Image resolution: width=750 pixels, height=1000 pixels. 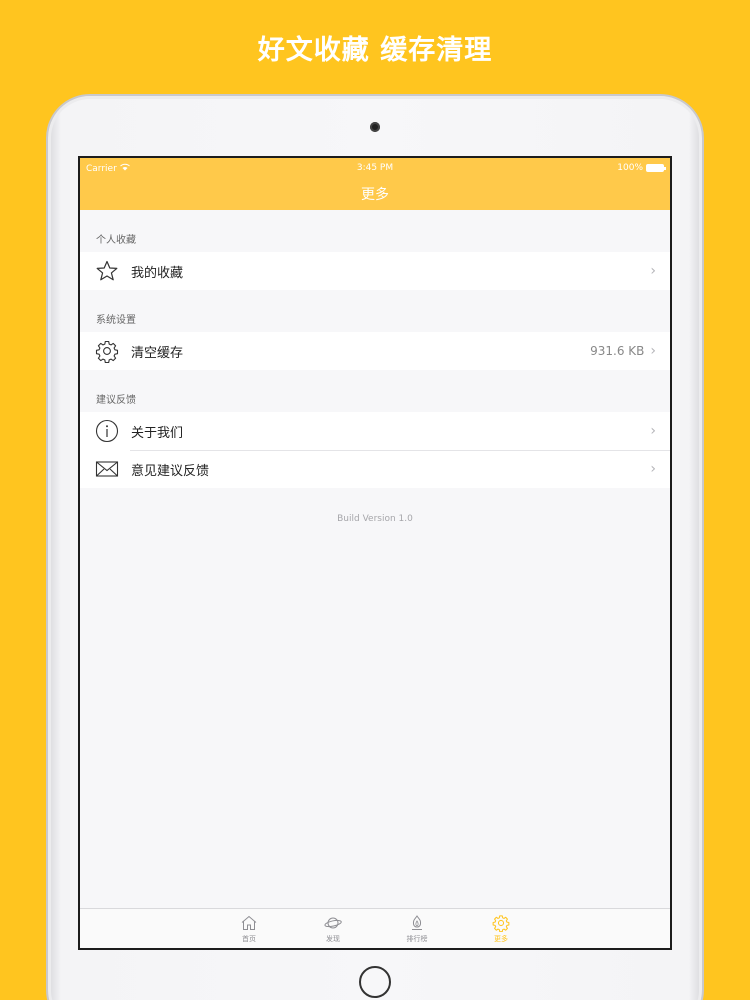 I want to click on tab-home: 首页, so click(x=249, y=928).